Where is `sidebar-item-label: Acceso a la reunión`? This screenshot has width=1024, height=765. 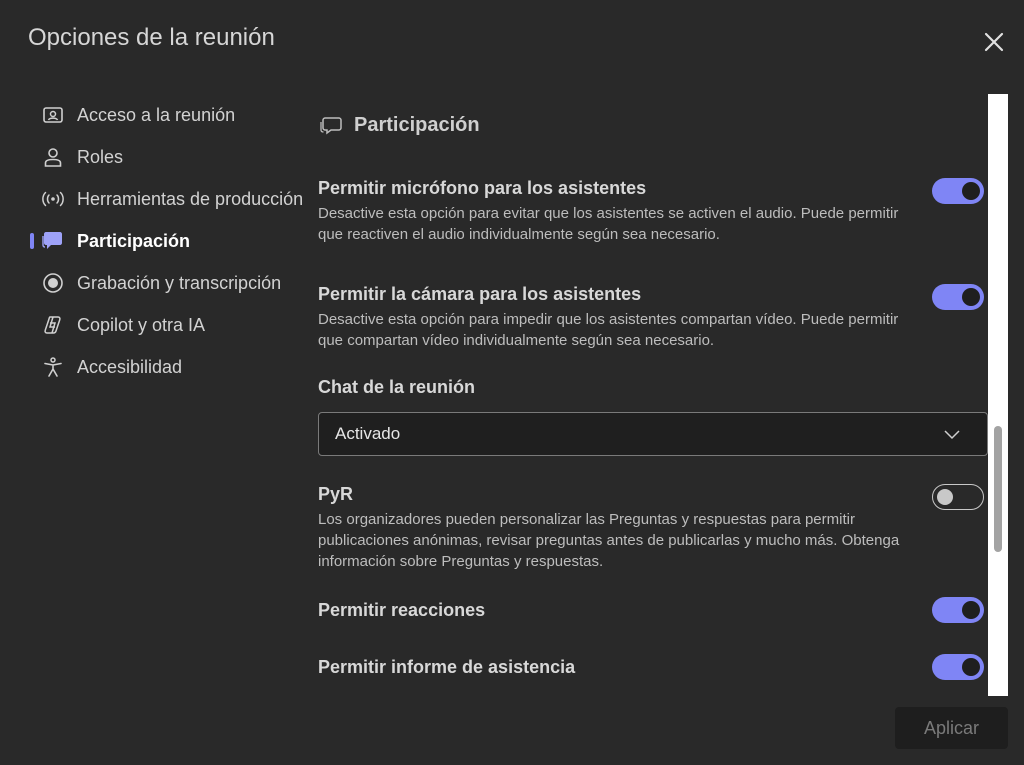 sidebar-item-label: Acceso a la reunión is located at coordinates (156, 114).